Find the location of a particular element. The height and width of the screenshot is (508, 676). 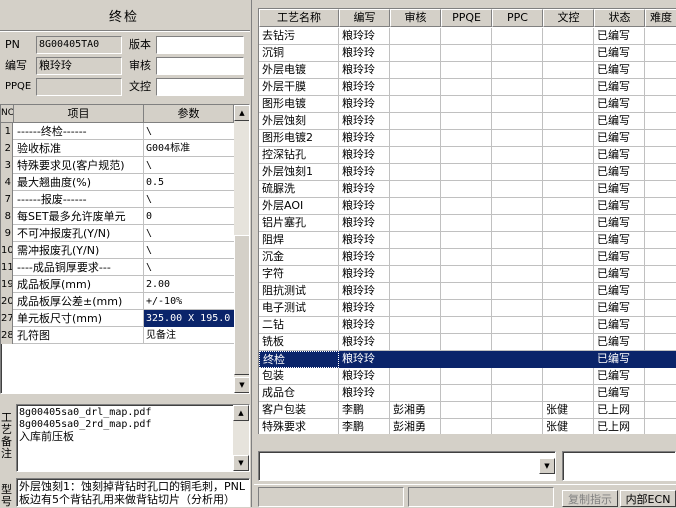

process-row: 包装 粮玲玲 已编写 is located at coordinates (467, 376).